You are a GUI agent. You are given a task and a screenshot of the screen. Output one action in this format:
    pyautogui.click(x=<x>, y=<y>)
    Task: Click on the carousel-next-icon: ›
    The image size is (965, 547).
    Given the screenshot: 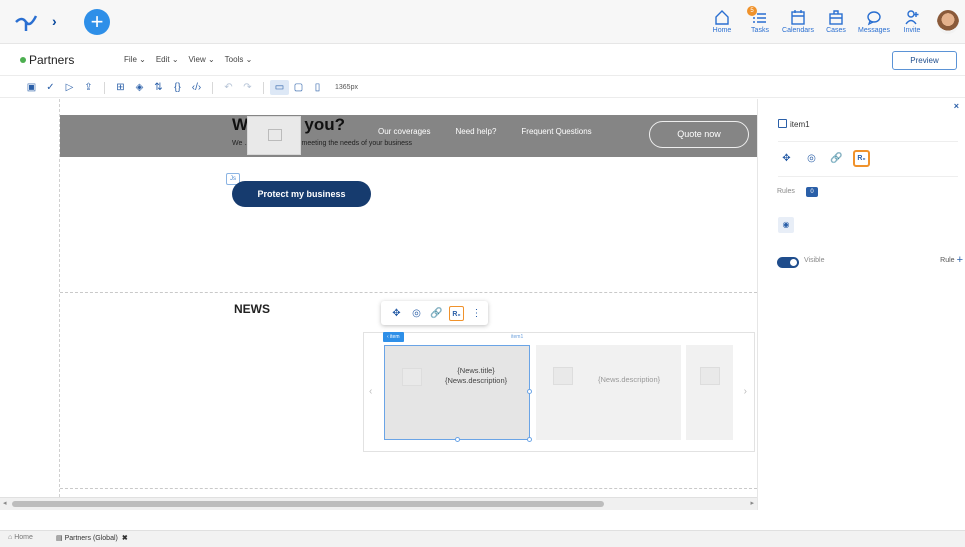 What is the action you would take?
    pyautogui.click(x=745, y=391)
    